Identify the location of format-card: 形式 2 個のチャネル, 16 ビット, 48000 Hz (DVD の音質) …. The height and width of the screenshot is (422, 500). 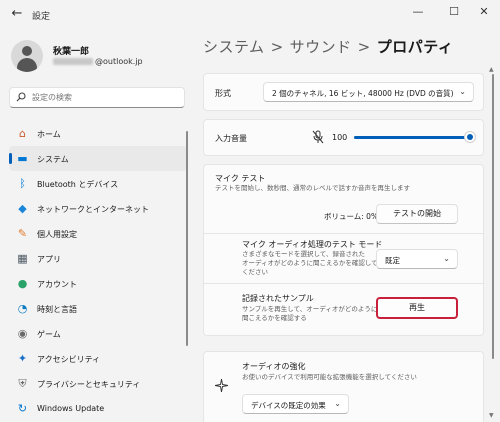
(343, 92).